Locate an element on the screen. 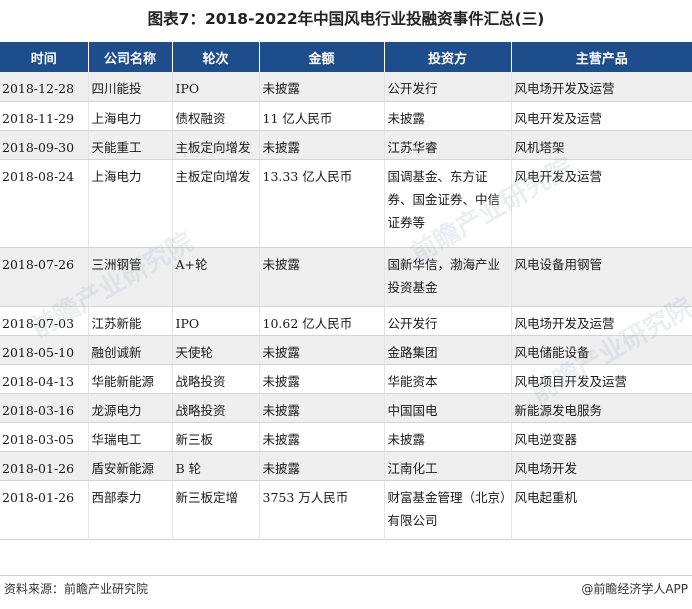  table-cell: 3753 万人民币 is located at coordinates (321, 510).